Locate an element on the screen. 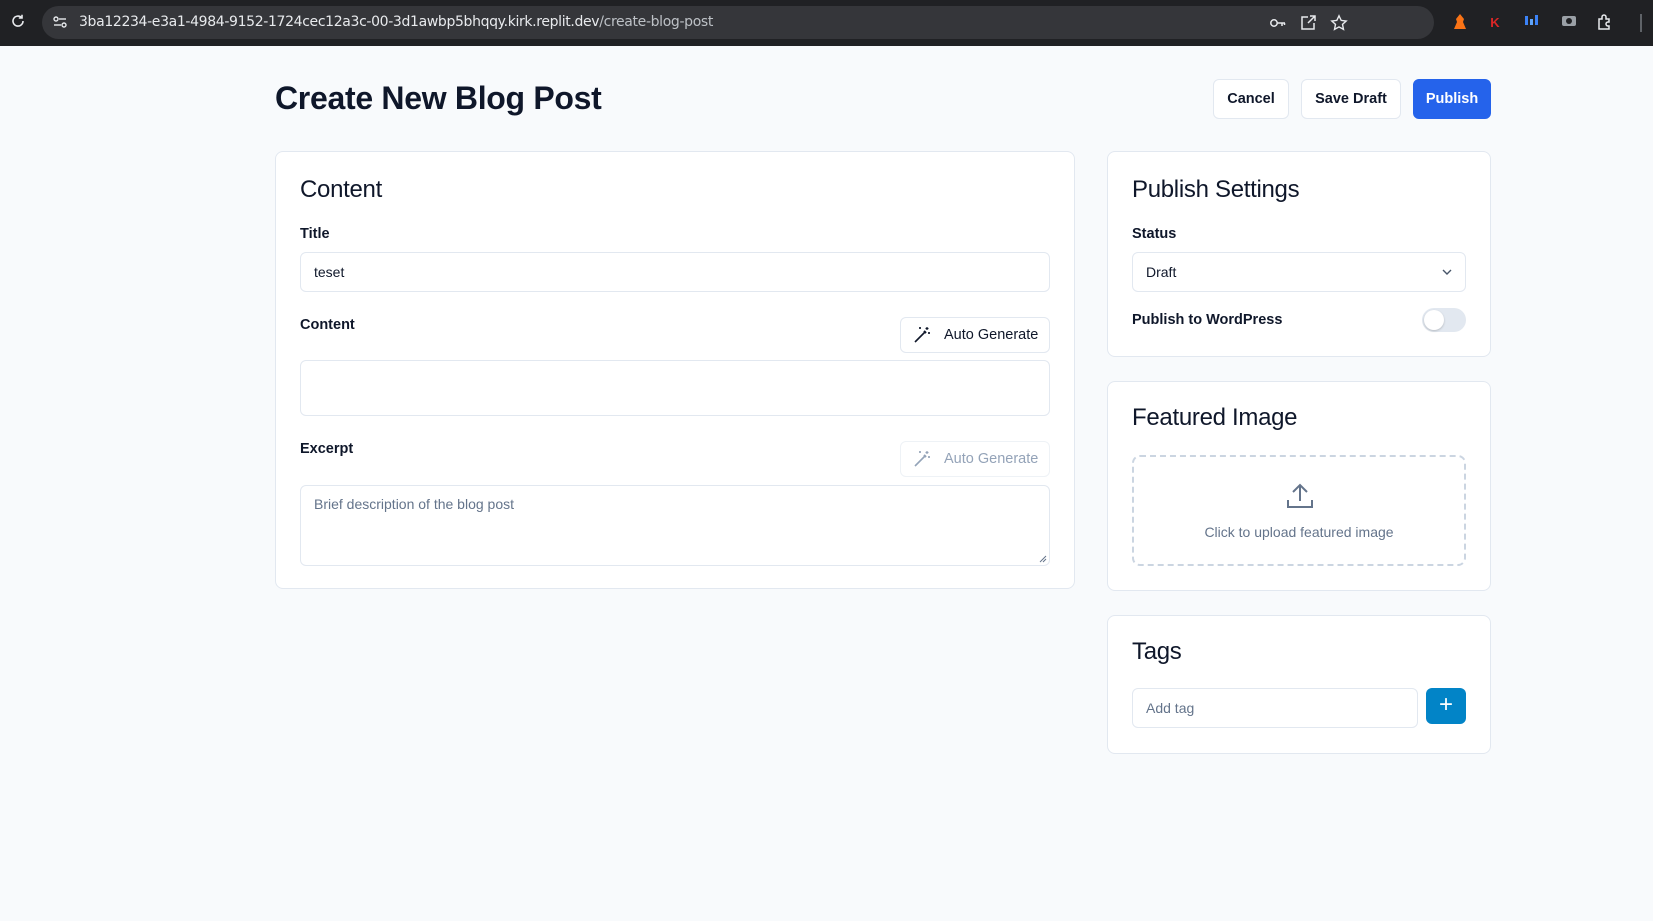  content-card-heading: Content is located at coordinates (341, 189).